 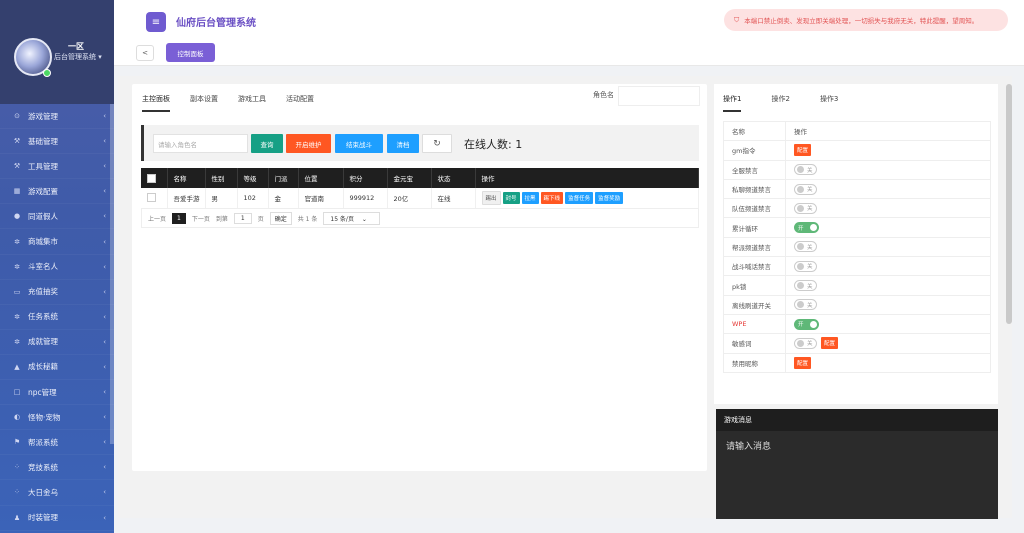 What do you see at coordinates (801, 325) in the screenshot?
I see `toggle-label: 开` at bounding box center [801, 325].